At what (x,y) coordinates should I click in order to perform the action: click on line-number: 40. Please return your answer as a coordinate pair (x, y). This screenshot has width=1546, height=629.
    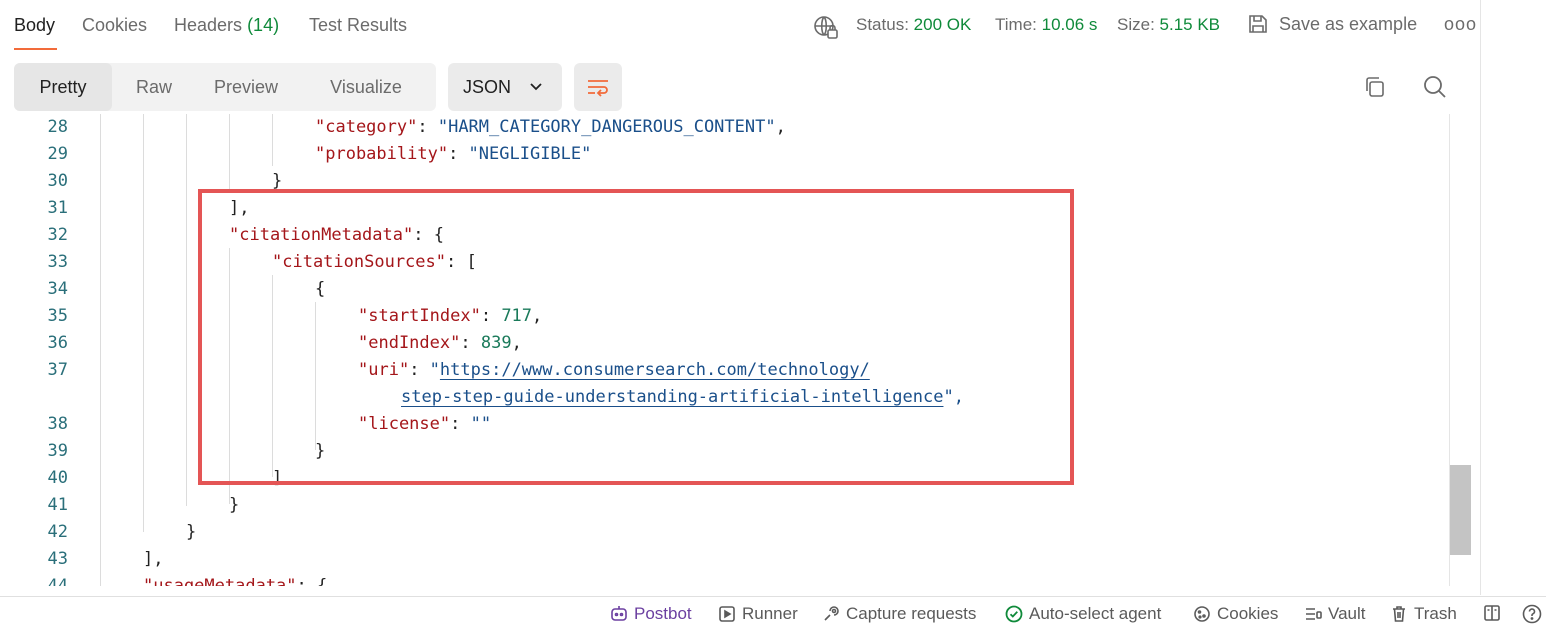
    Looking at the image, I should click on (57, 478).